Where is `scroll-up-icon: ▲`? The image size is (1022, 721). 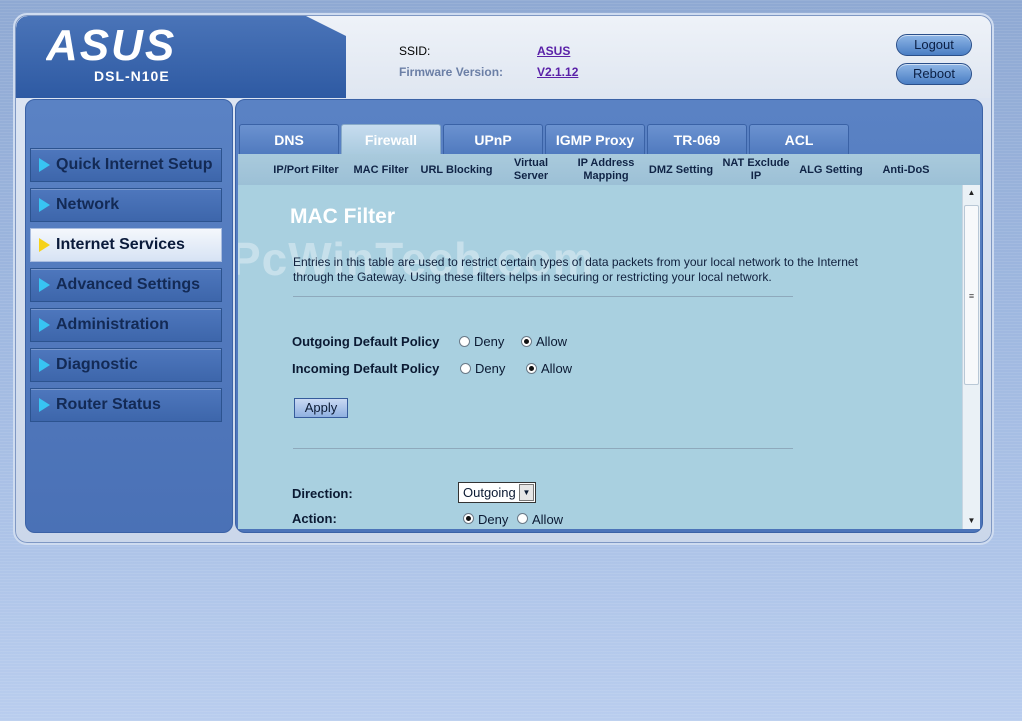
scroll-up-icon: ▲ is located at coordinates (971, 193).